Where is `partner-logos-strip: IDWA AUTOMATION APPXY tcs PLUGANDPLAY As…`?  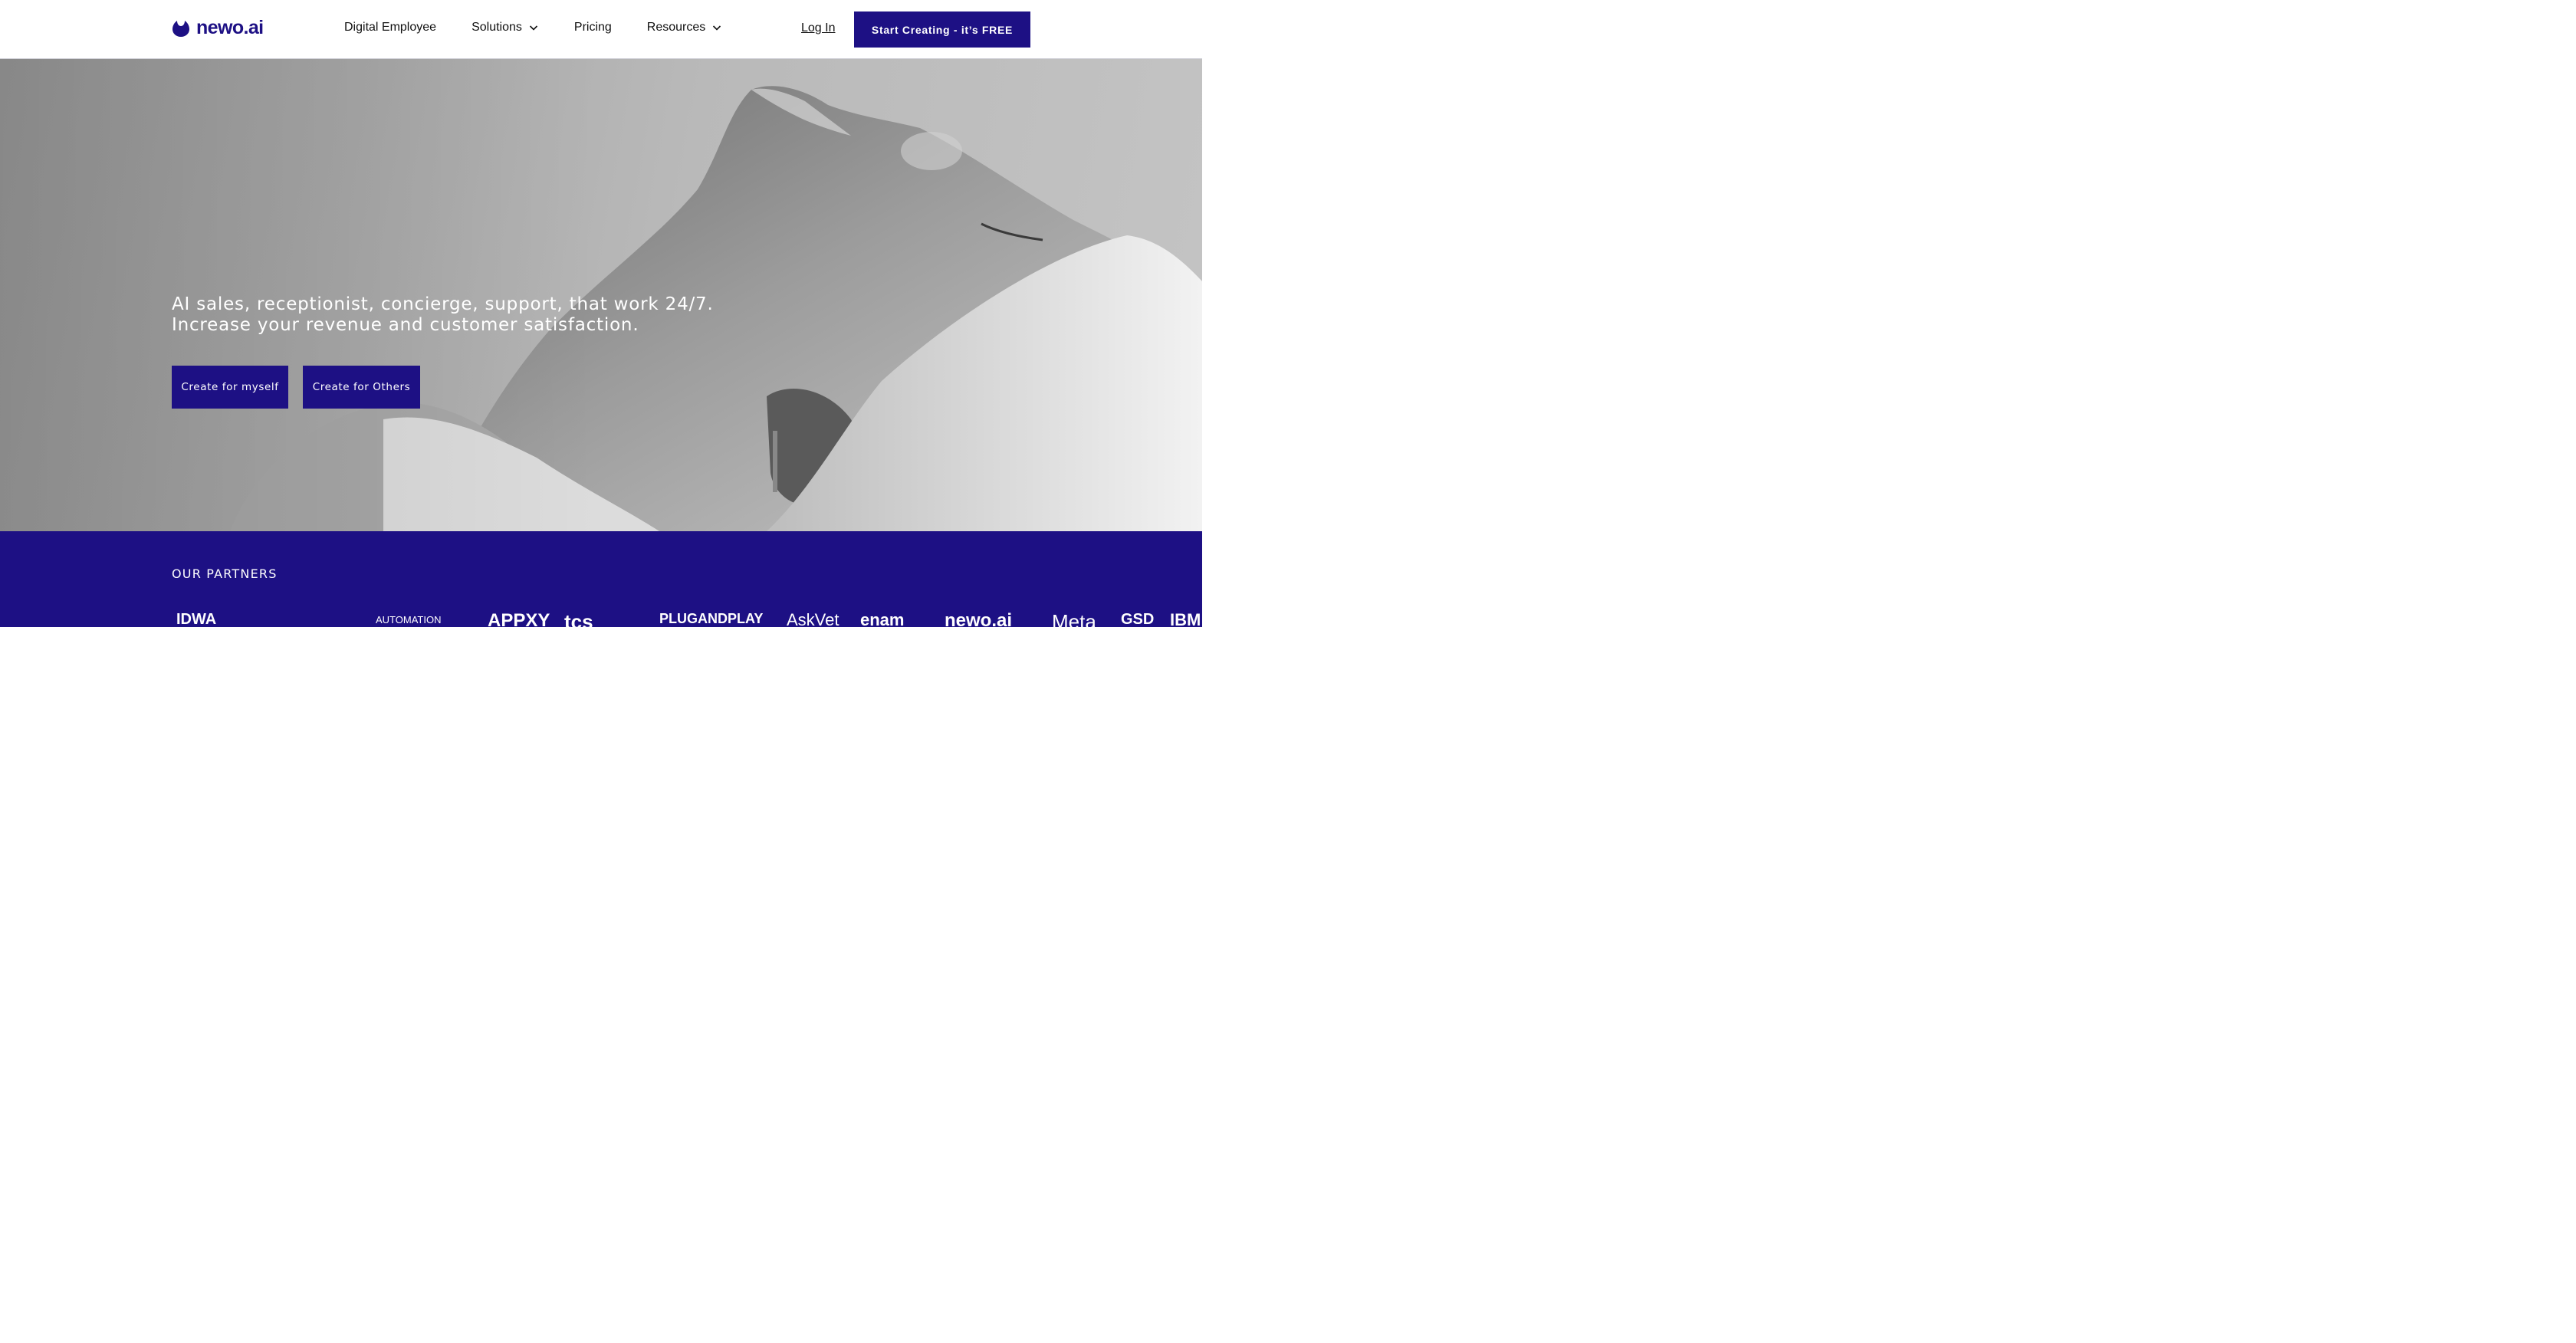 partner-logos-strip: IDWA AUTOMATION APPXY tcs PLUGANDPLAY As… is located at coordinates (601, 619).